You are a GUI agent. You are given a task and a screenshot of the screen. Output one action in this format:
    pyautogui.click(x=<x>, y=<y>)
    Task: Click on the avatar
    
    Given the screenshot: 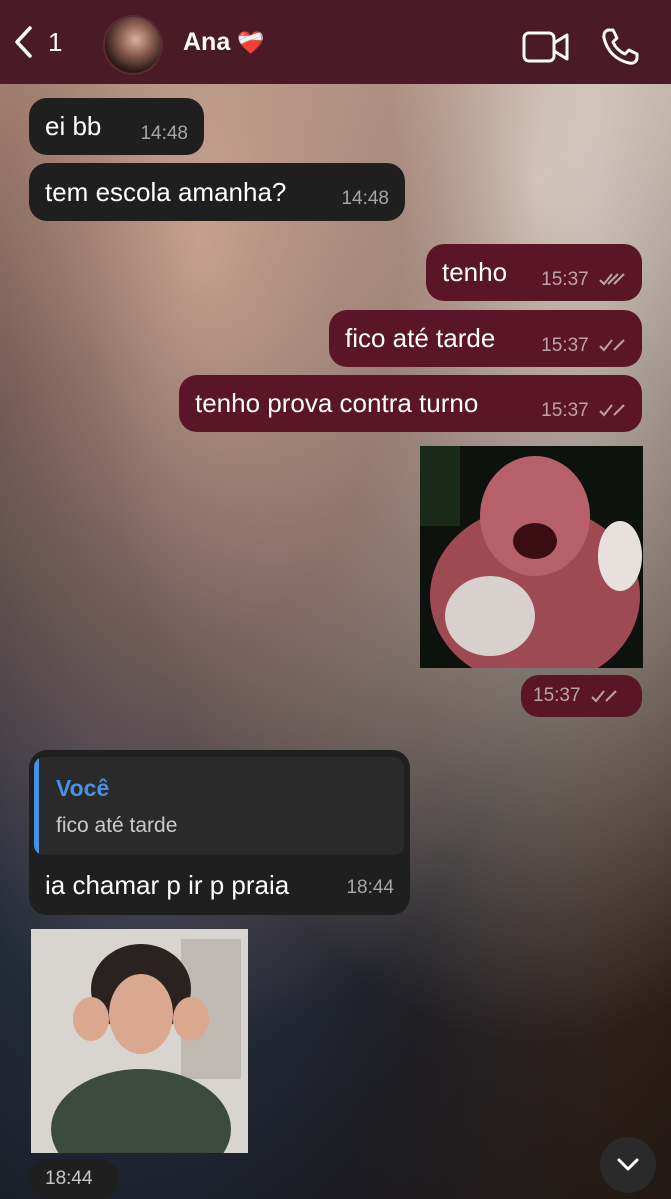 What is the action you would take?
    pyautogui.click(x=133, y=45)
    